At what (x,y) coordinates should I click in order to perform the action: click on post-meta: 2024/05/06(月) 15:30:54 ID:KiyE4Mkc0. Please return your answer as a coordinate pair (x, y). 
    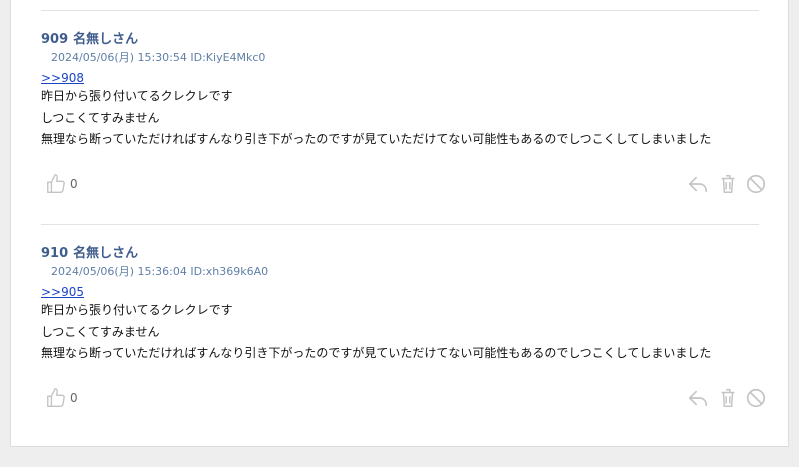
    Looking at the image, I should click on (158, 57).